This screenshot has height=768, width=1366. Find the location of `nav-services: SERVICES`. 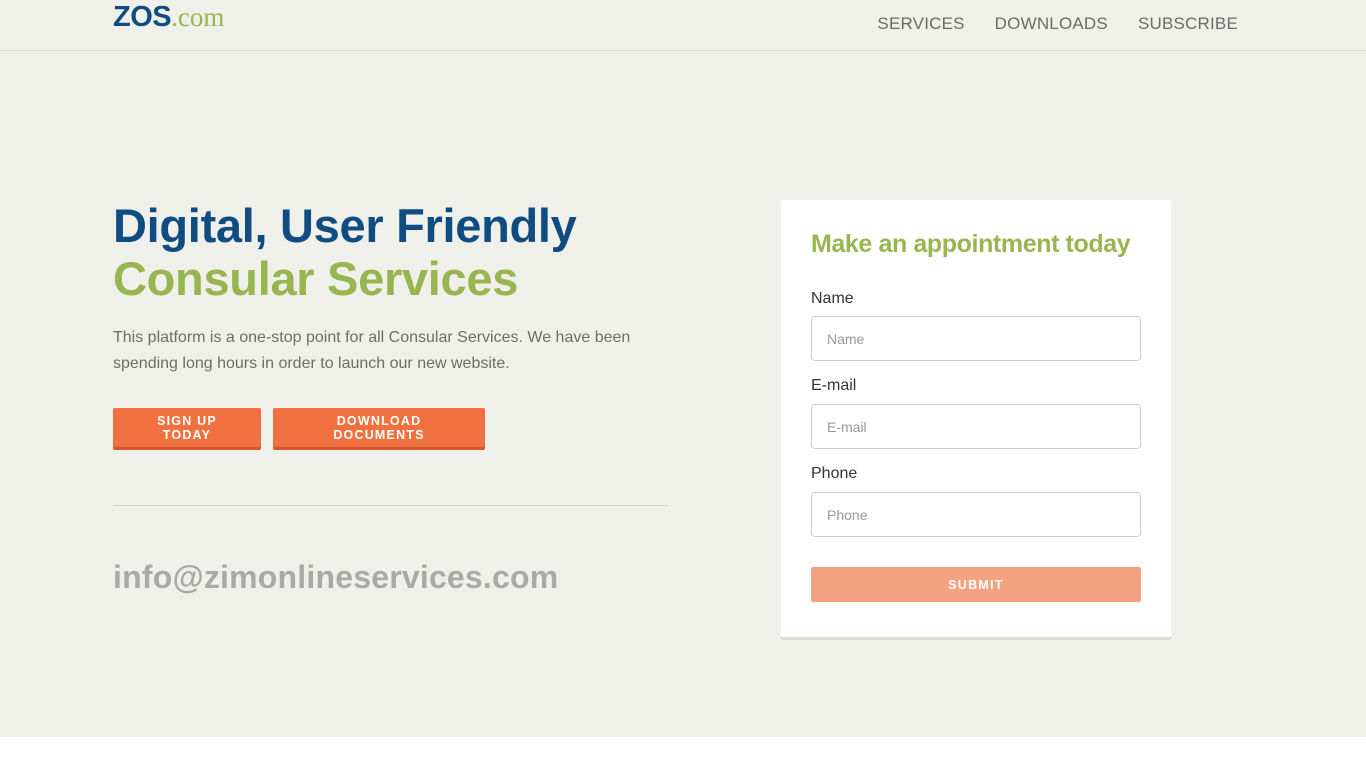

nav-services: SERVICES is located at coordinates (920, 24).